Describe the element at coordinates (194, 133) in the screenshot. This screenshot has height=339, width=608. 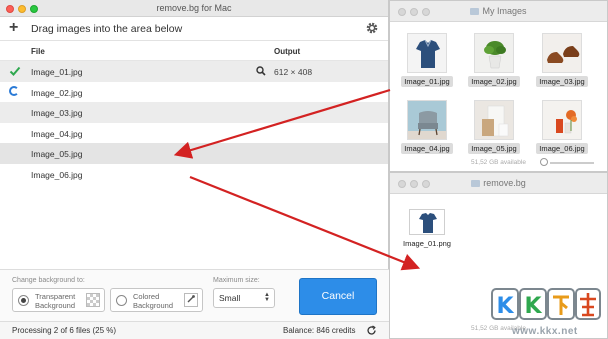
I see `file-row-4: Image_04.jpg` at that location.